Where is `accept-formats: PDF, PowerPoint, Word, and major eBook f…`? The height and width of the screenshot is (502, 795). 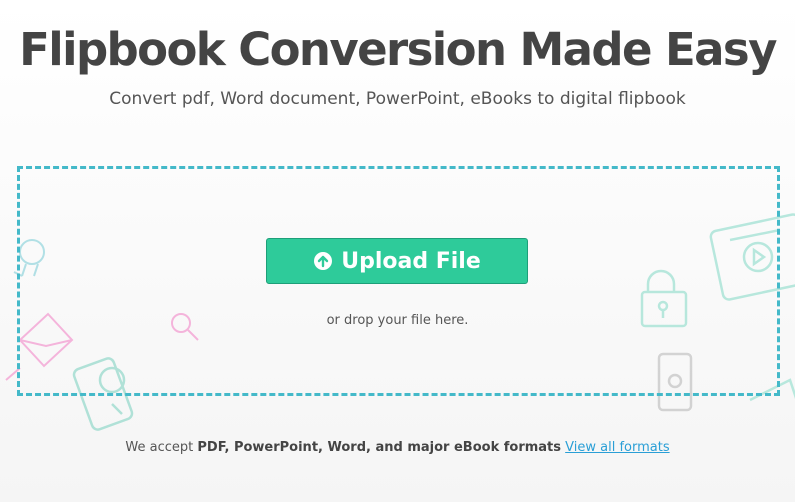 accept-formats: PDF, PowerPoint, Word, and major eBook f… is located at coordinates (379, 447).